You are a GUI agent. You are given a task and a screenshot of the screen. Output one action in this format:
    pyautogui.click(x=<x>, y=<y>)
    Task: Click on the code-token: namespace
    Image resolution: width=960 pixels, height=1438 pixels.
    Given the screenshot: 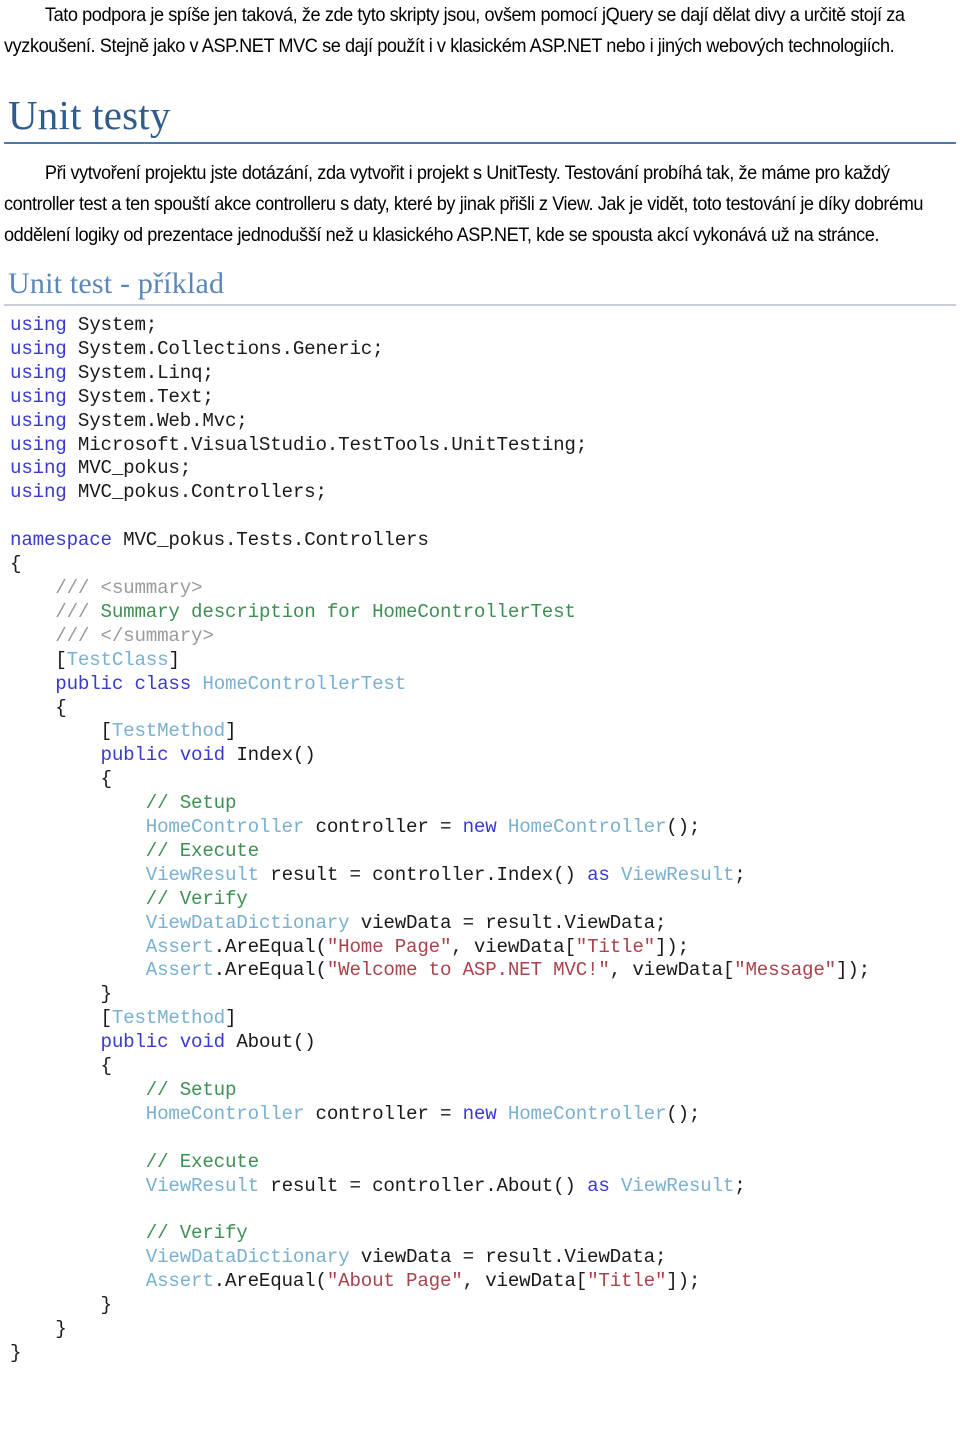 What is the action you would take?
    pyautogui.click(x=61, y=540)
    